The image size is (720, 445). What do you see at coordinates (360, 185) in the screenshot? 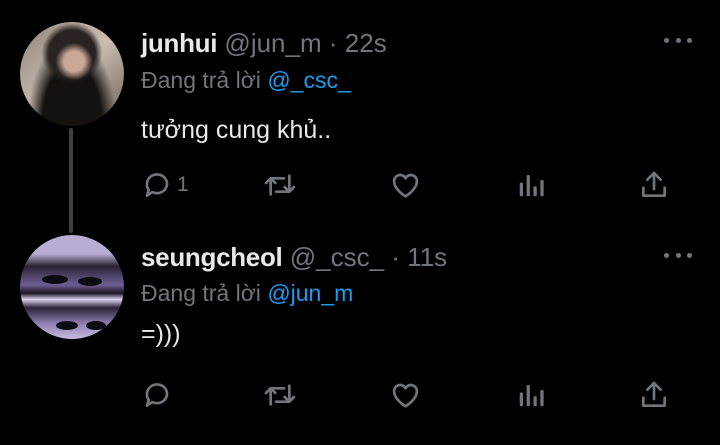
I see `action-bar: 1` at bounding box center [360, 185].